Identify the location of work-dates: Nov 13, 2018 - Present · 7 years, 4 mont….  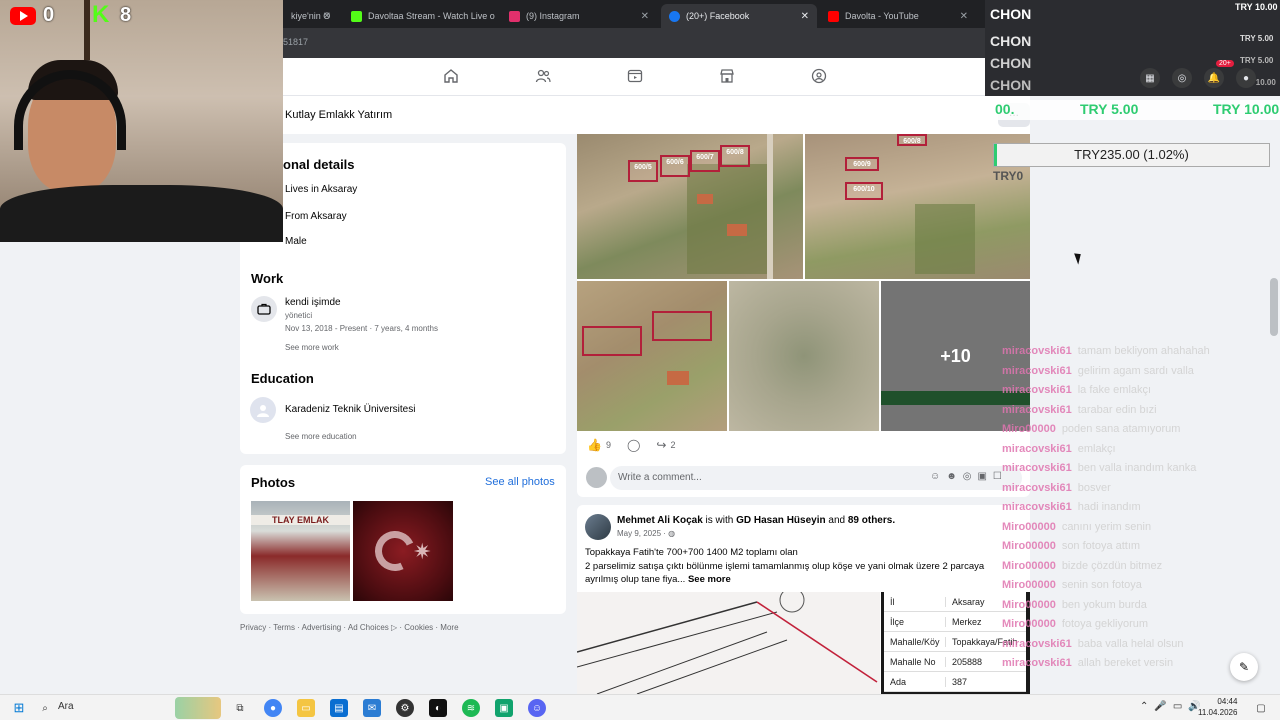
(361, 328).